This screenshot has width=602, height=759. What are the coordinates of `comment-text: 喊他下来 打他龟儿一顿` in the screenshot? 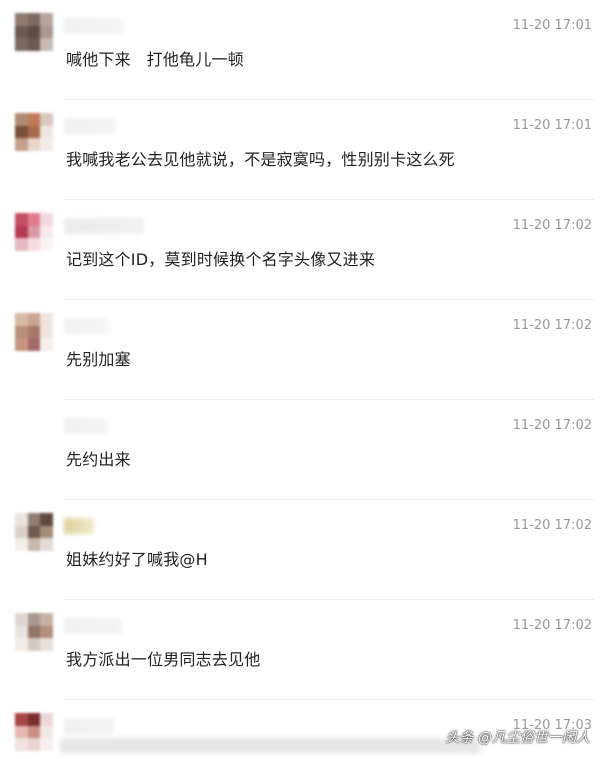 It's located at (155, 59).